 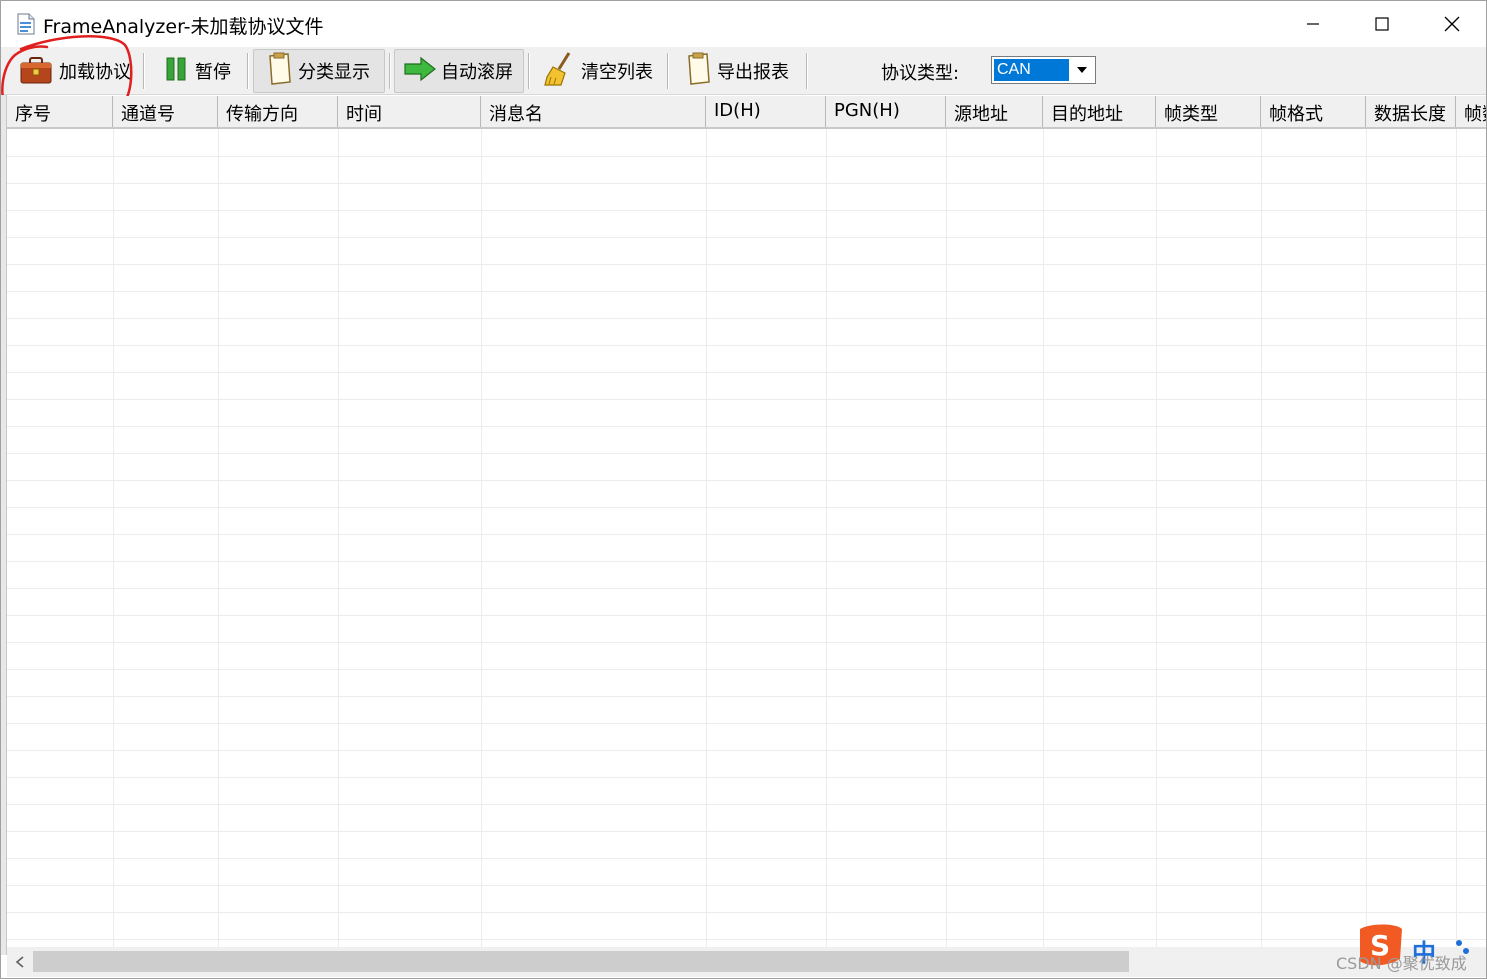 What do you see at coordinates (477, 72) in the screenshot?
I see `auto-scroll-label: 自动滚屏` at bounding box center [477, 72].